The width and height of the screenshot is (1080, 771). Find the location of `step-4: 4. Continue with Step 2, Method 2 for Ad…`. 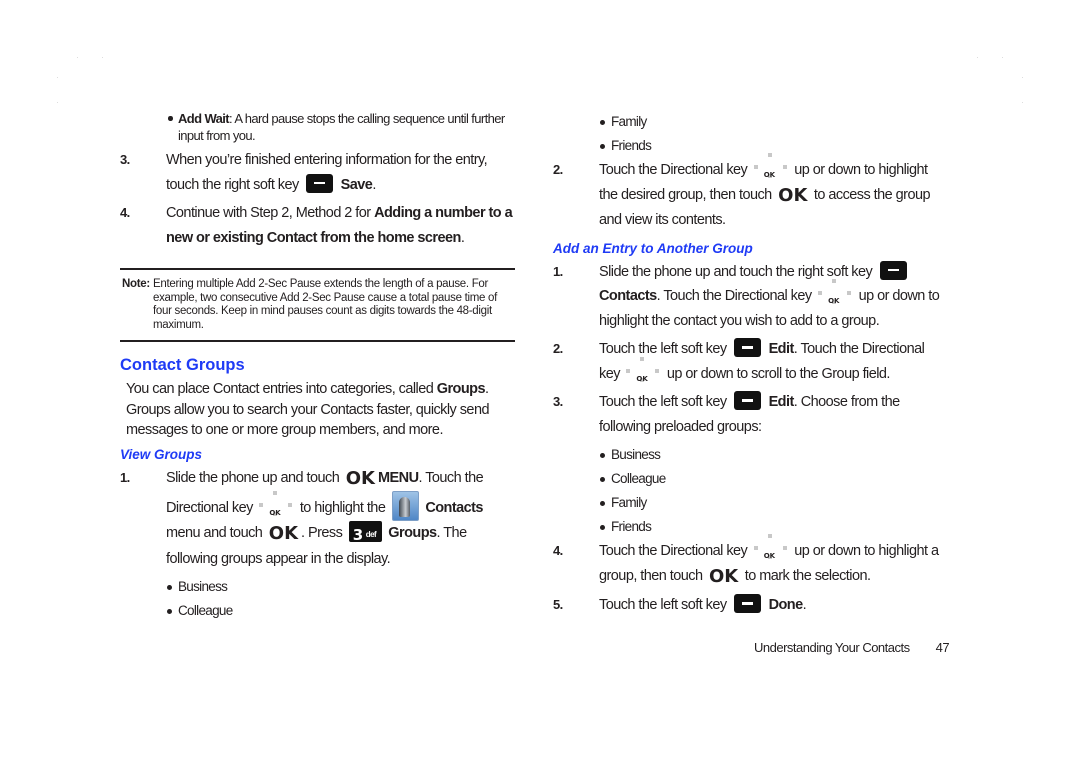

step-4: 4. Continue with Step 2, Method 2 for Ad… is located at coordinates (317, 225).